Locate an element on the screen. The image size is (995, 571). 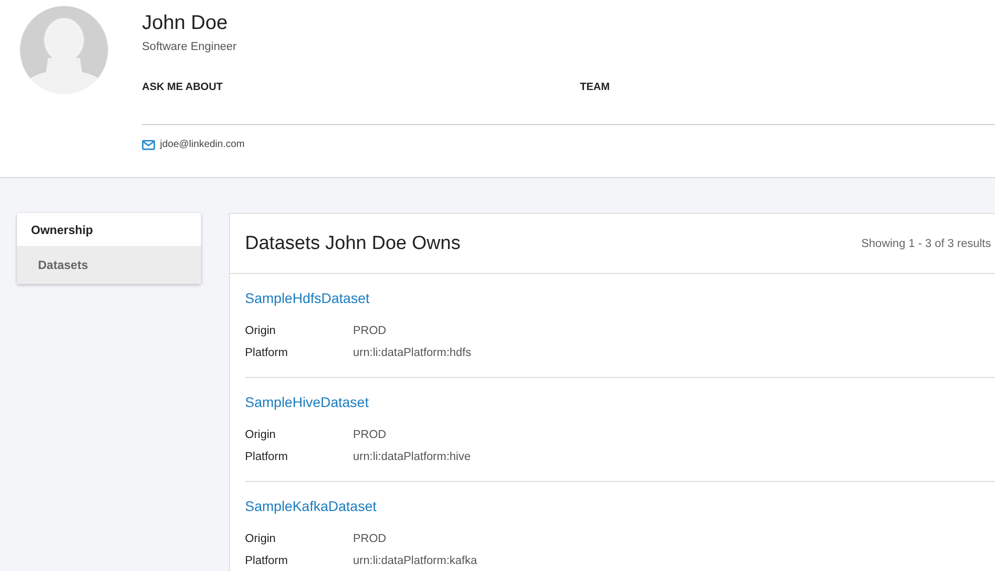
dataset-link: SampleHdfsDataset is located at coordinates (307, 298).